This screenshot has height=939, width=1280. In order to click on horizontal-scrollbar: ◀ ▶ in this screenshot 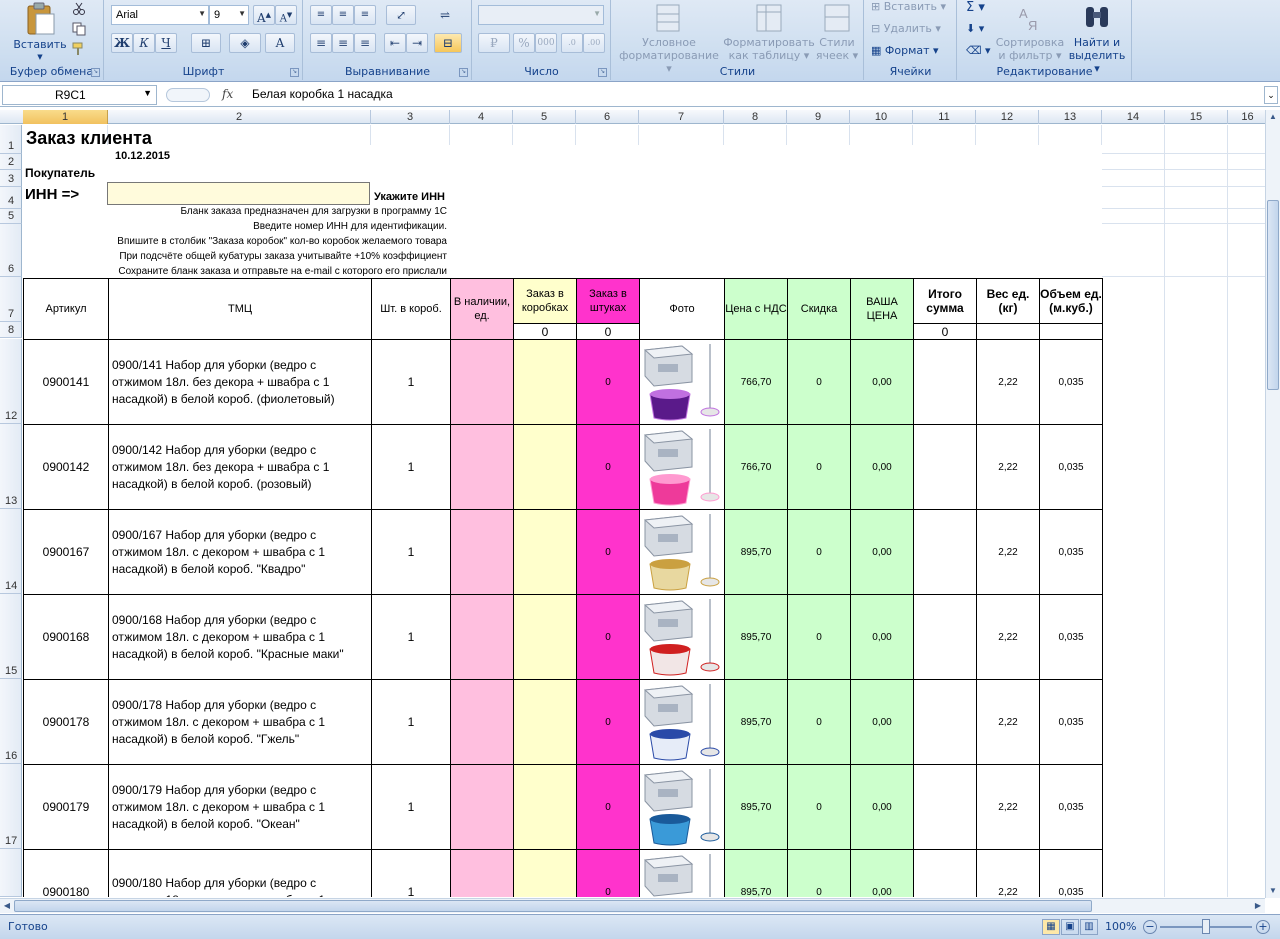, I will do `click(632, 905)`.